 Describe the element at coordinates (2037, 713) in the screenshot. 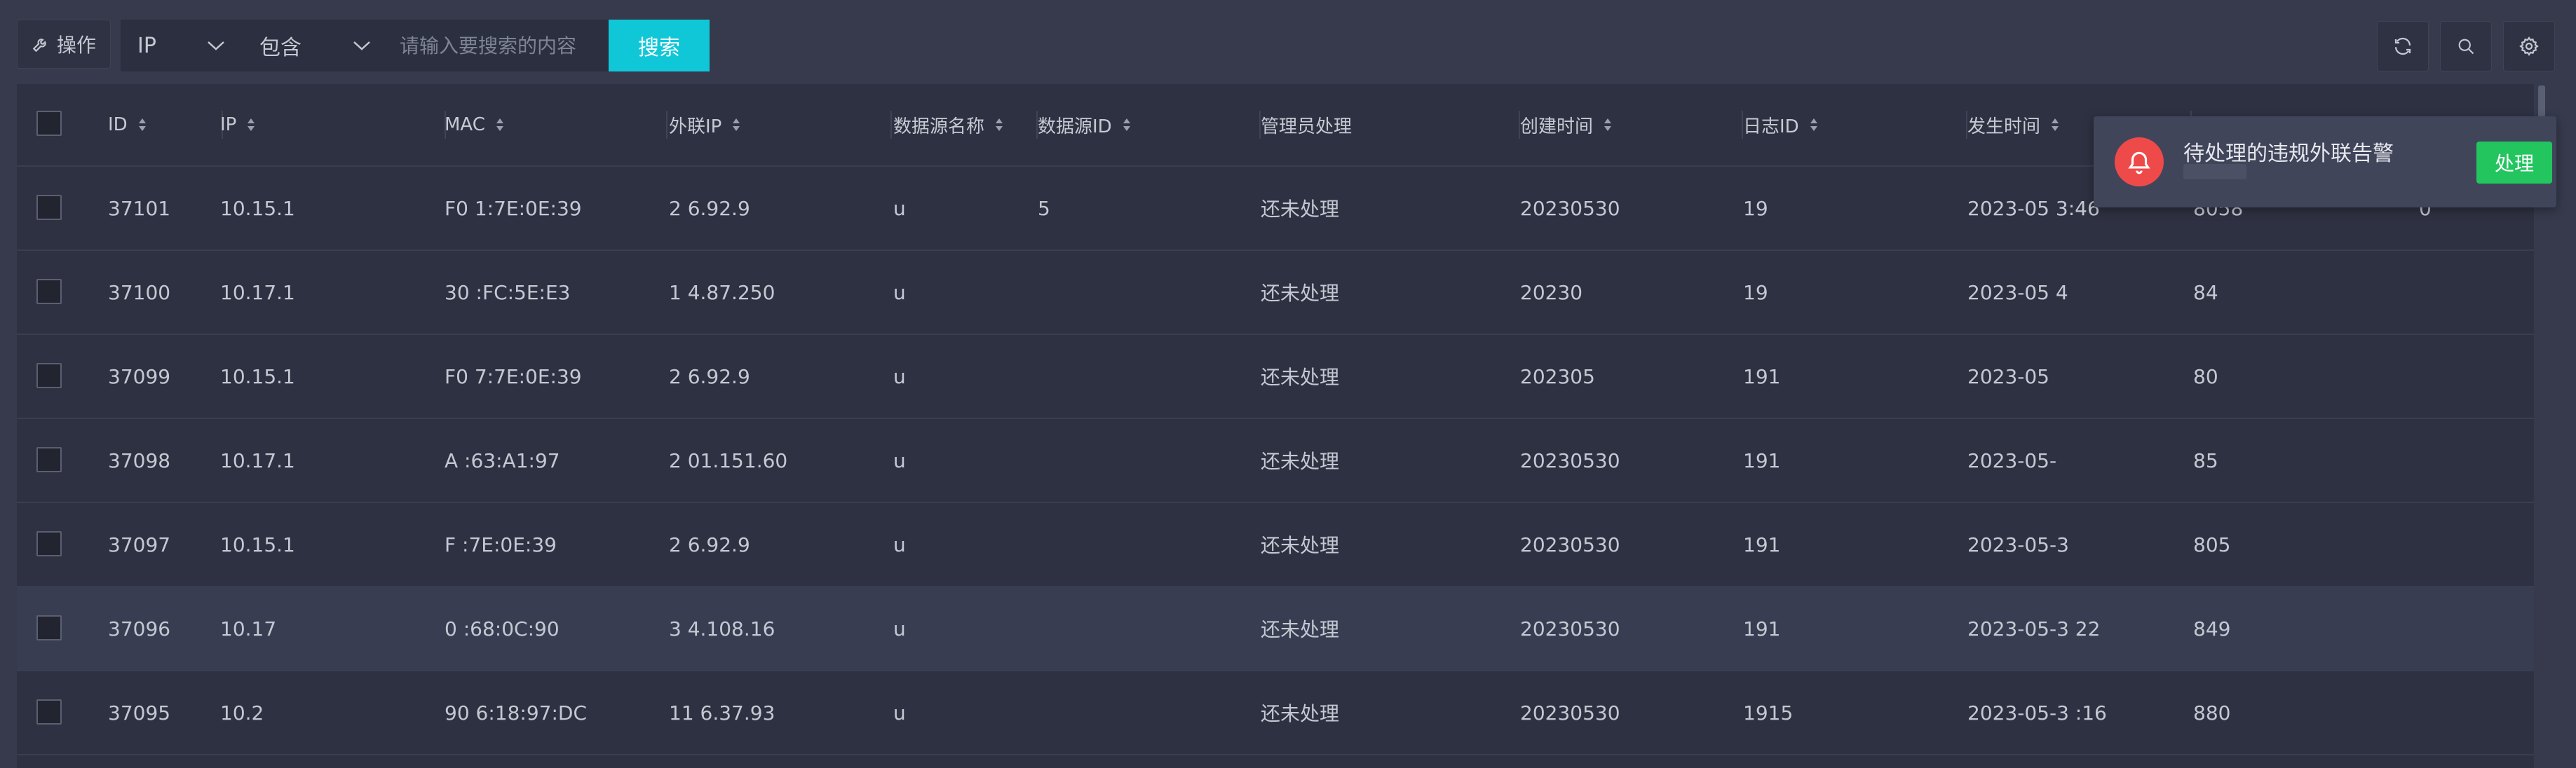

I see `cell-occurred: 2023-05-3 :16` at that location.